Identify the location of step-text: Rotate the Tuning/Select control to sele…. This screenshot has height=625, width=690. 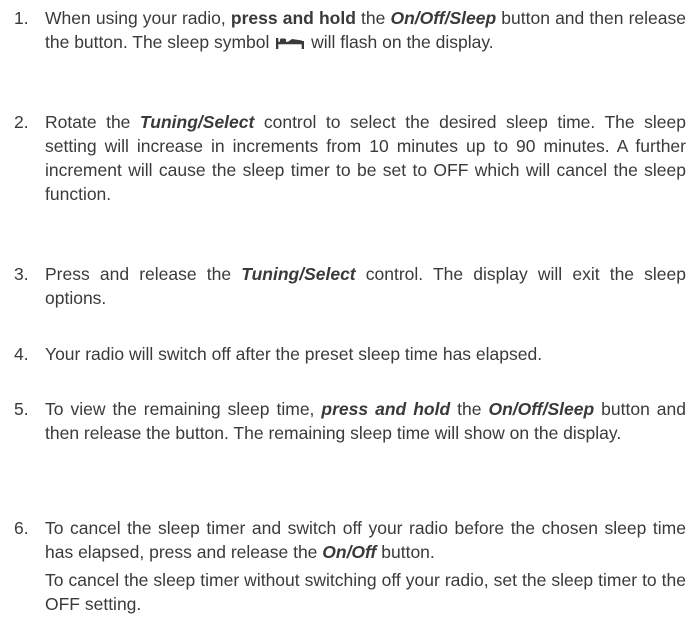
(365, 158).